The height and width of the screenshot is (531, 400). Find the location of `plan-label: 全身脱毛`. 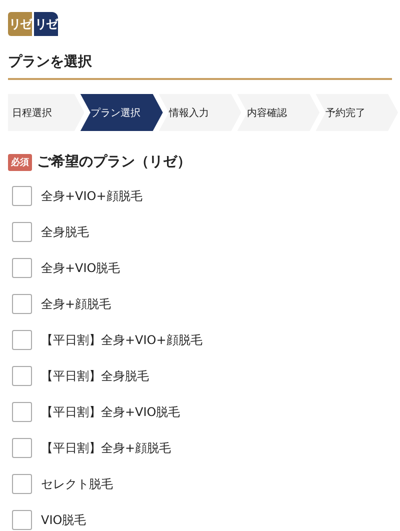

plan-label: 全身脱毛 is located at coordinates (65, 232).